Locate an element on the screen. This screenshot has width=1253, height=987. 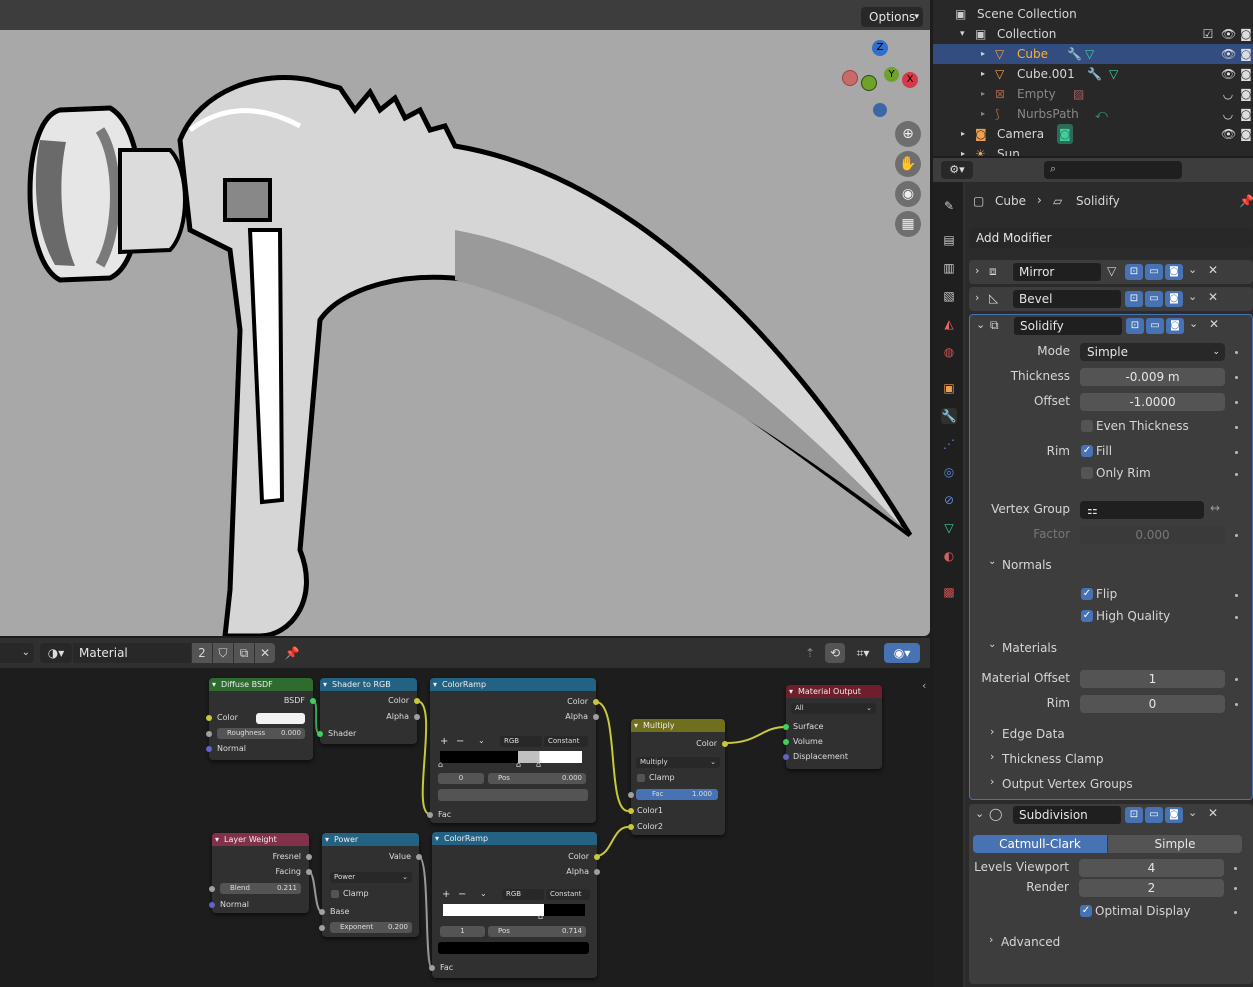
stop-position-field: Pos 0.714 is located at coordinates (537, 931).